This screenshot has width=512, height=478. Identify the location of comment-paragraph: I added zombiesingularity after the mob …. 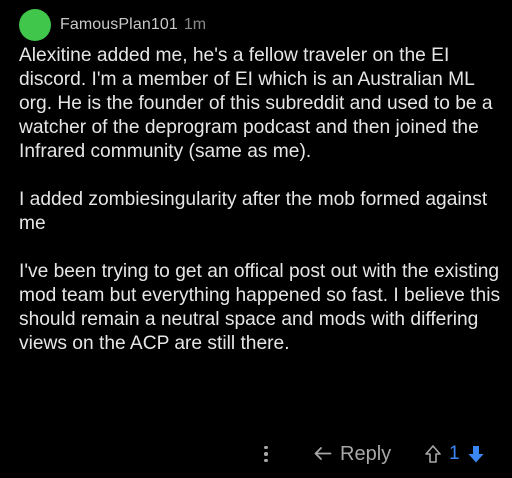
(253, 211).